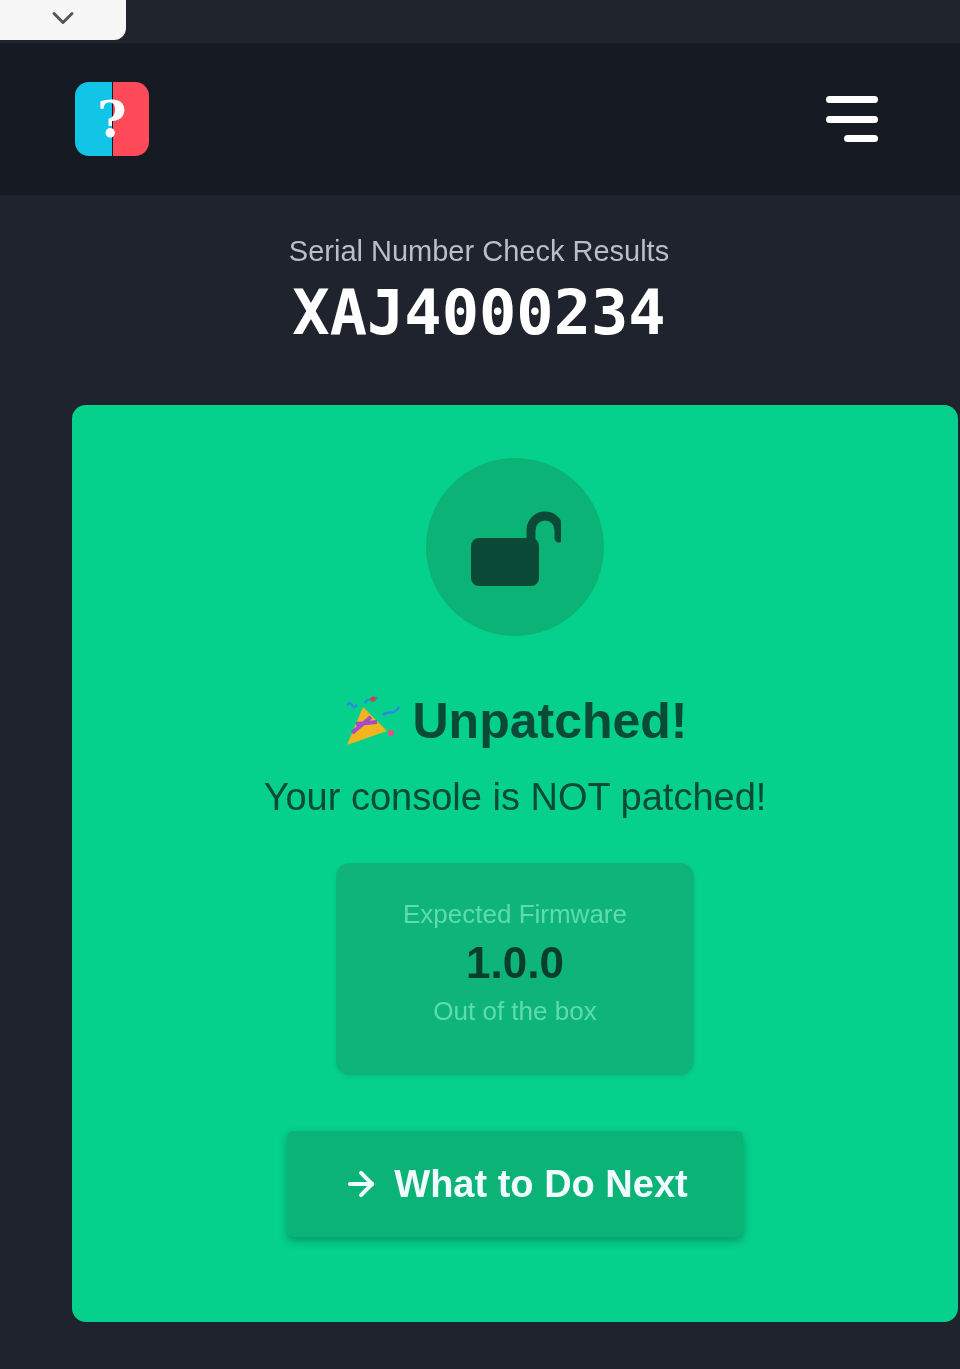 This screenshot has height=1369, width=960. I want to click on result-message: Your console is NOT patched!, so click(515, 797).